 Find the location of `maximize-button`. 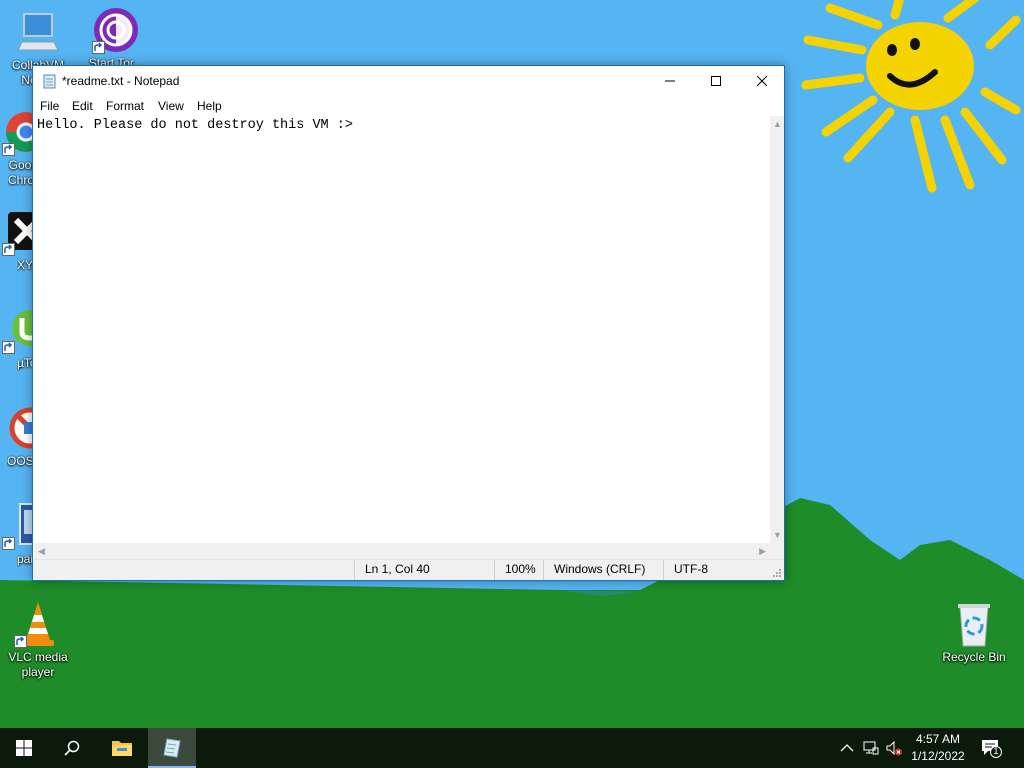

maximize-button is located at coordinates (716, 81).